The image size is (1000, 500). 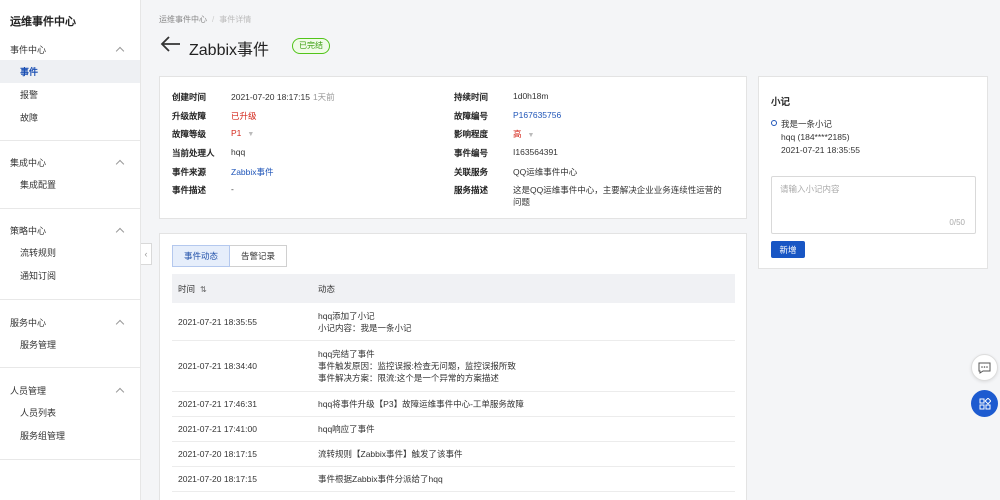 I want to click on breadcrumb-current: 事件详情, so click(x=235, y=19).